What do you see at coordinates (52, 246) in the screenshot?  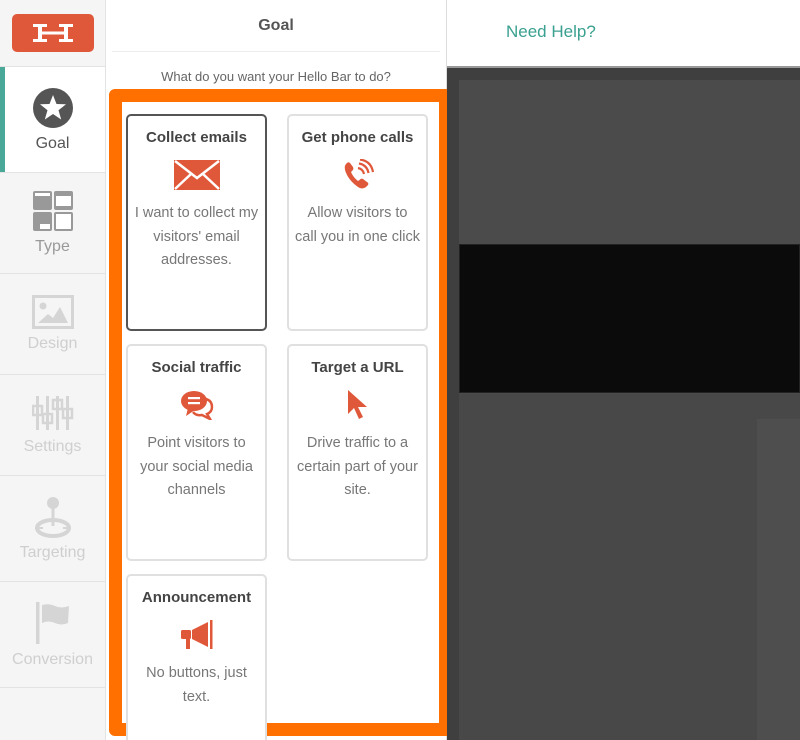 I see `sidebar-item-label: Type` at bounding box center [52, 246].